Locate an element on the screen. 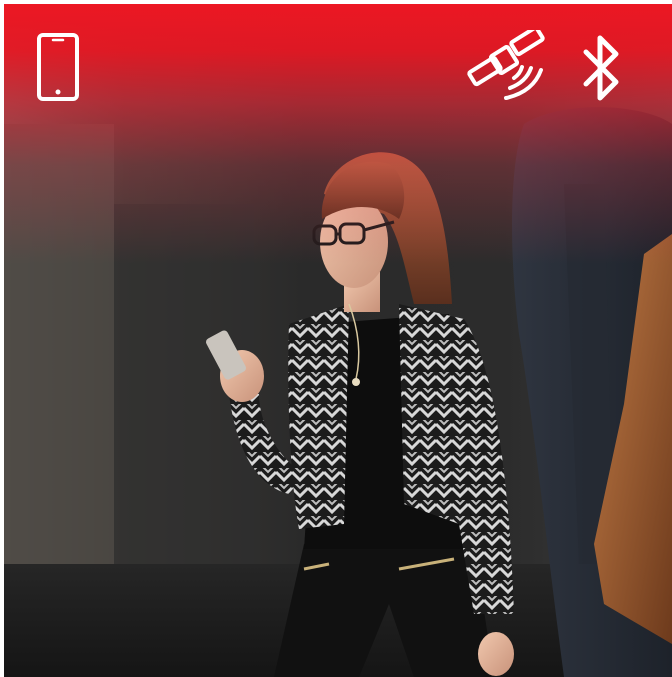  smartphone-icon is located at coordinates (58, 67).